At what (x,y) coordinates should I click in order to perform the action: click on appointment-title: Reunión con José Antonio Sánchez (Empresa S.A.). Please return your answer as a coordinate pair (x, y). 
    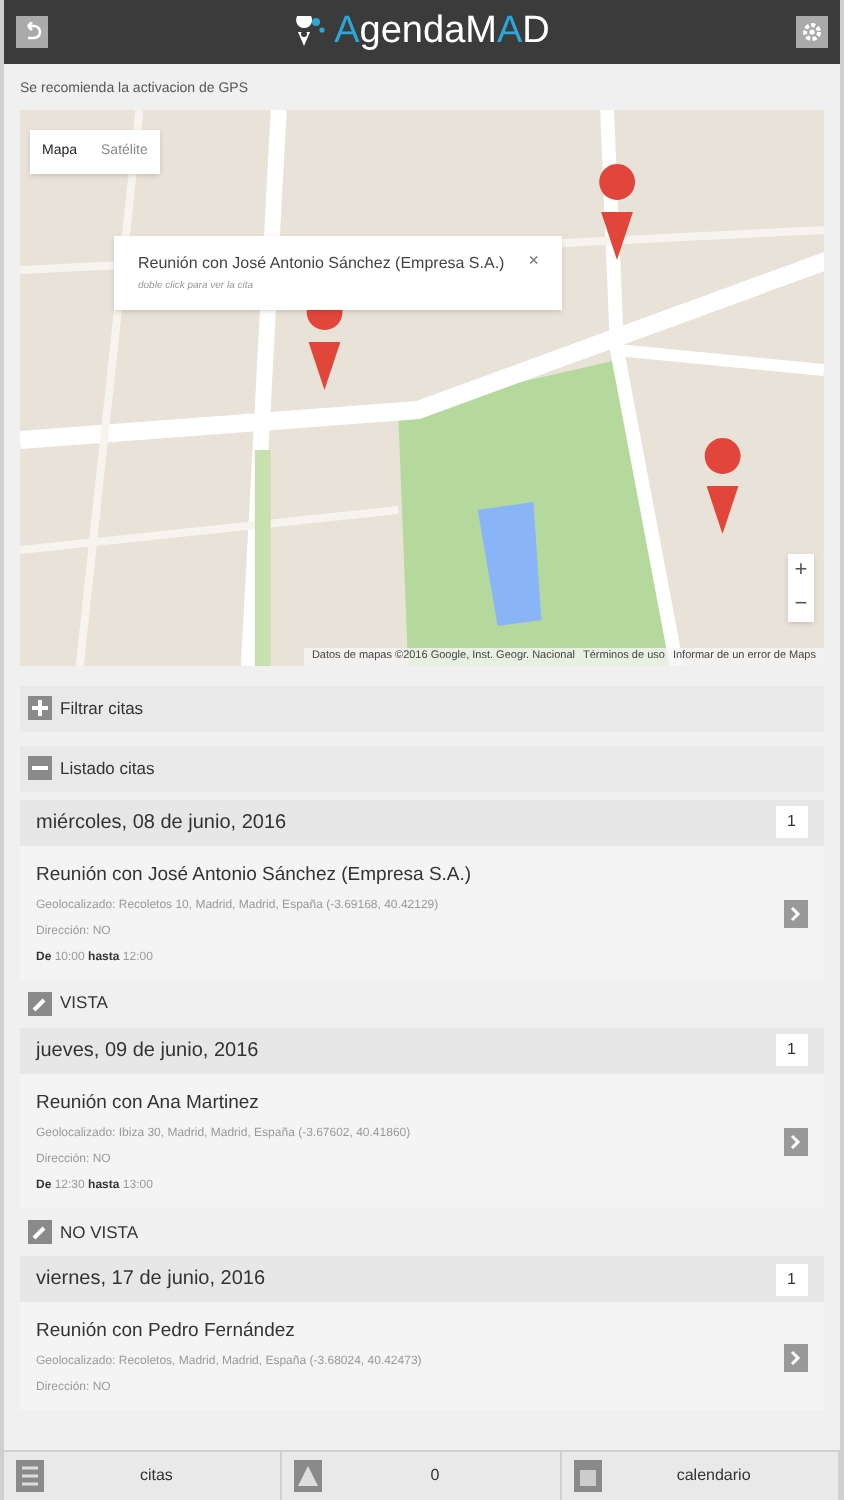
    Looking at the image, I should click on (254, 875).